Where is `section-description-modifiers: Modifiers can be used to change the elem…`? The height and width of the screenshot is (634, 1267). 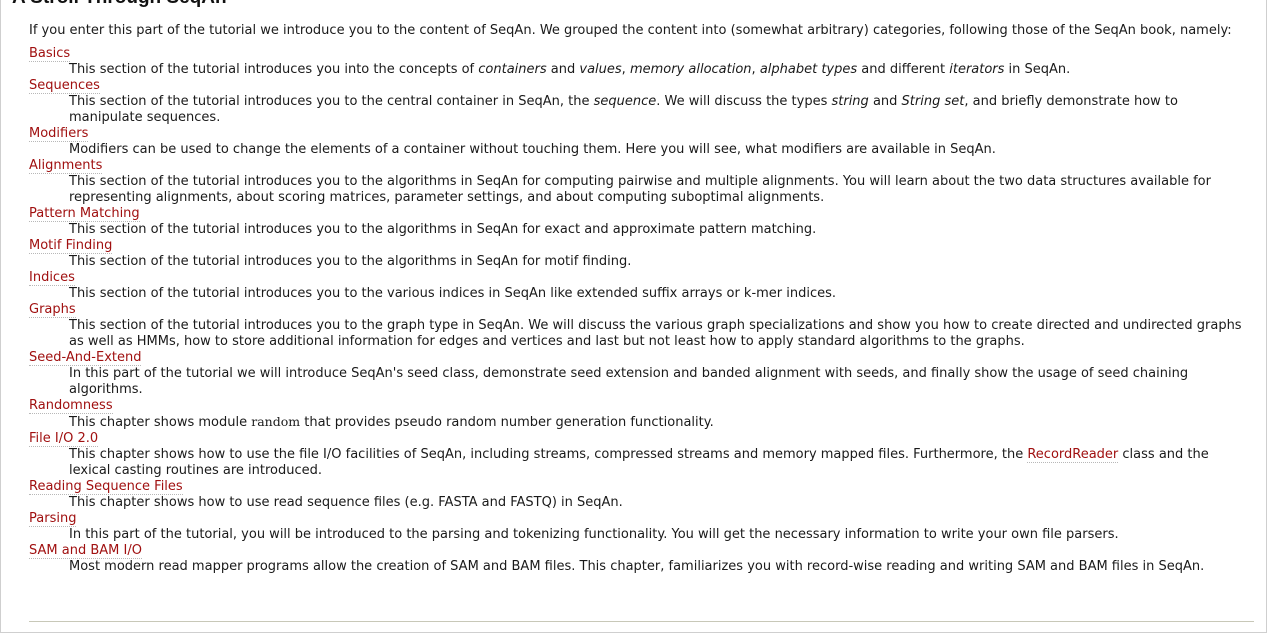 section-description-modifiers: Modifiers can be used to change the elem… is located at coordinates (661, 150).